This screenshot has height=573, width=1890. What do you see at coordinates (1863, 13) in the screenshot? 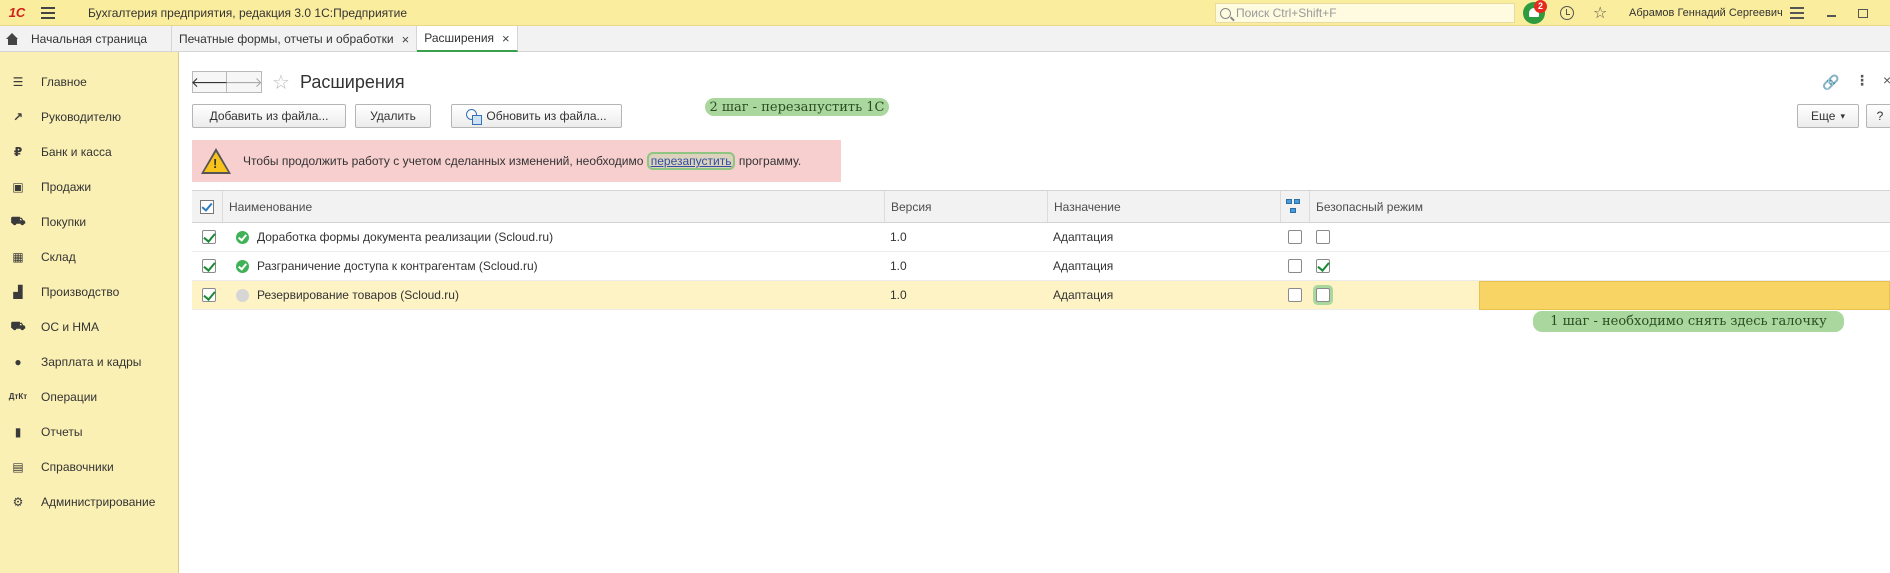
I see `restore-window-icon` at bounding box center [1863, 13].